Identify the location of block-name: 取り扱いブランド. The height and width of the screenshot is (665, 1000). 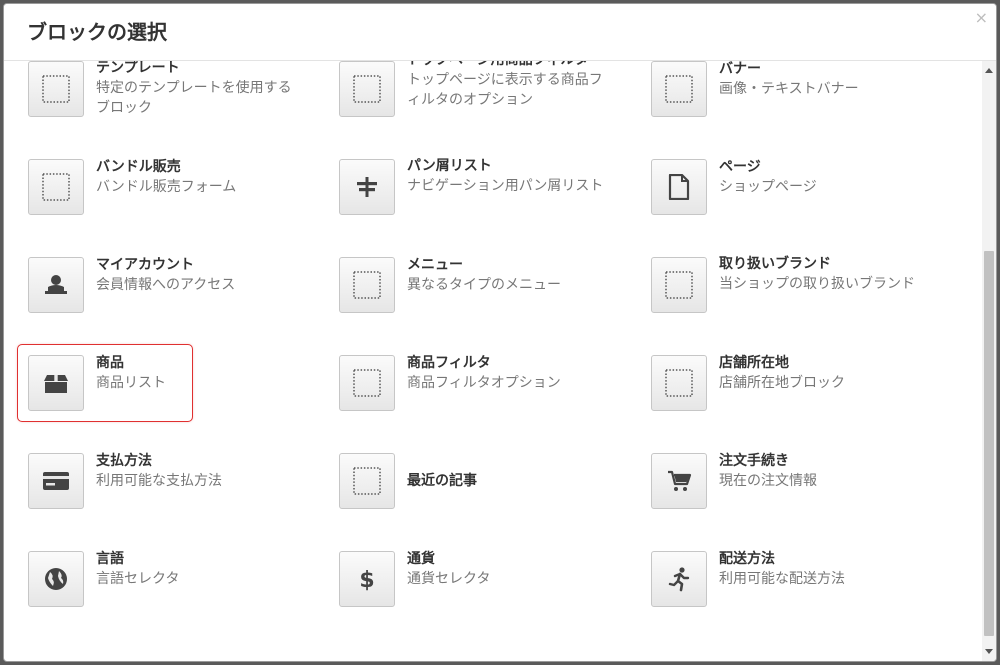
(775, 264).